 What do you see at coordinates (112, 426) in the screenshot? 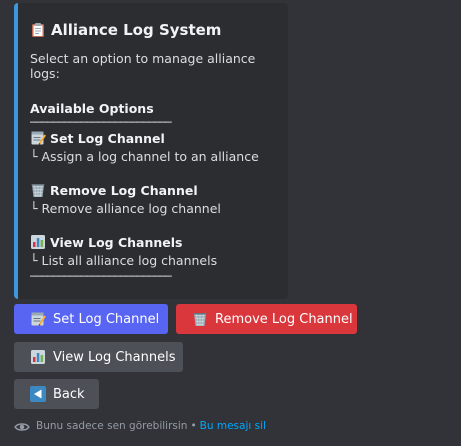
I see `ephemeral-notice: Bunu sadece sen görebilirsin` at bounding box center [112, 426].